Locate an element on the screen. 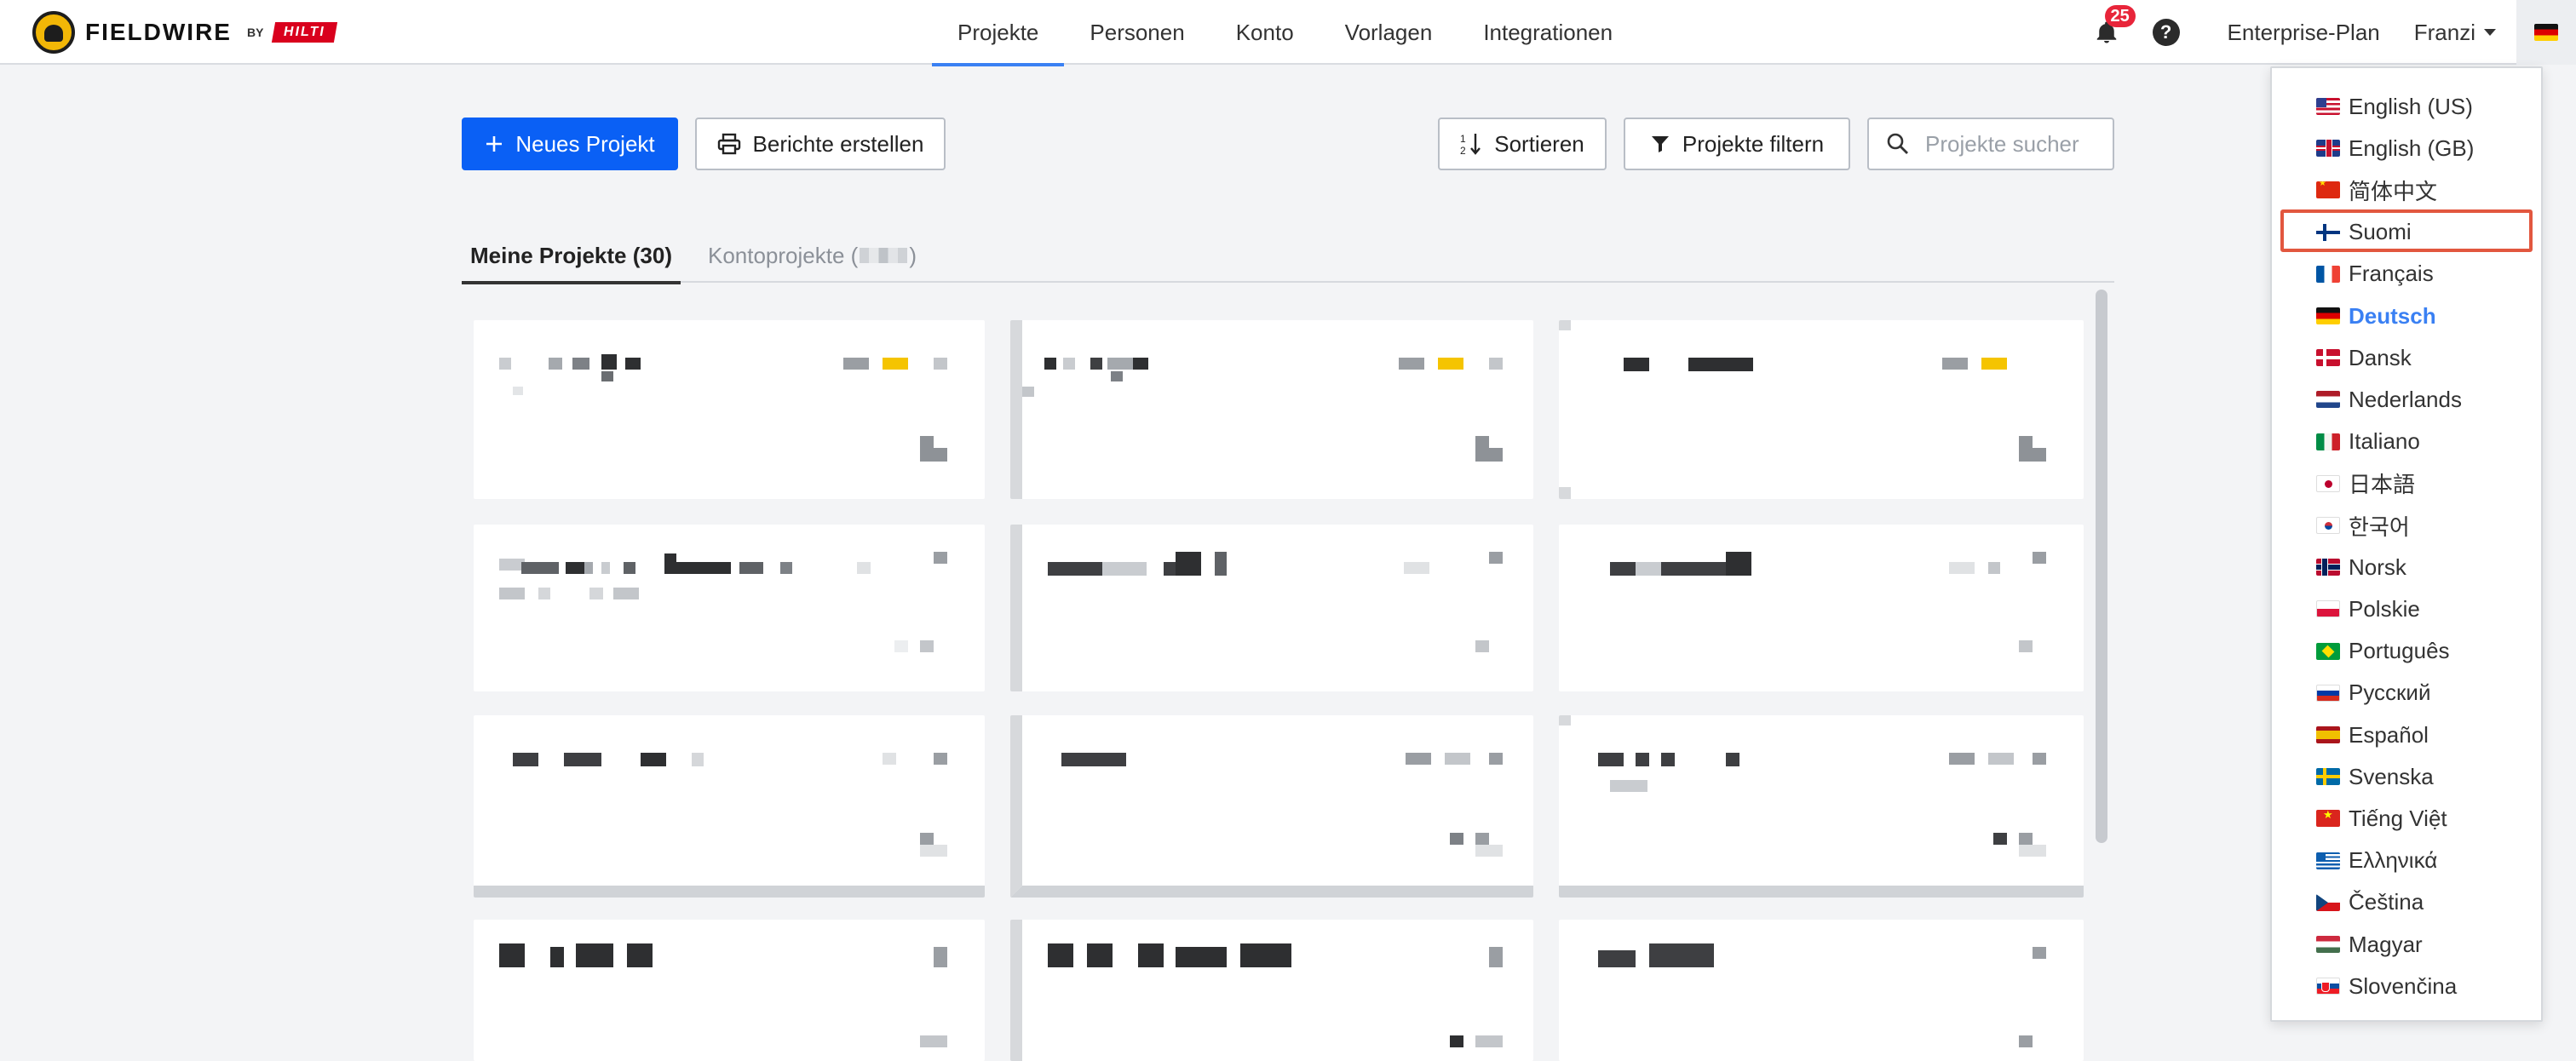  language-label: Tiếng Việt is located at coordinates (2398, 818).